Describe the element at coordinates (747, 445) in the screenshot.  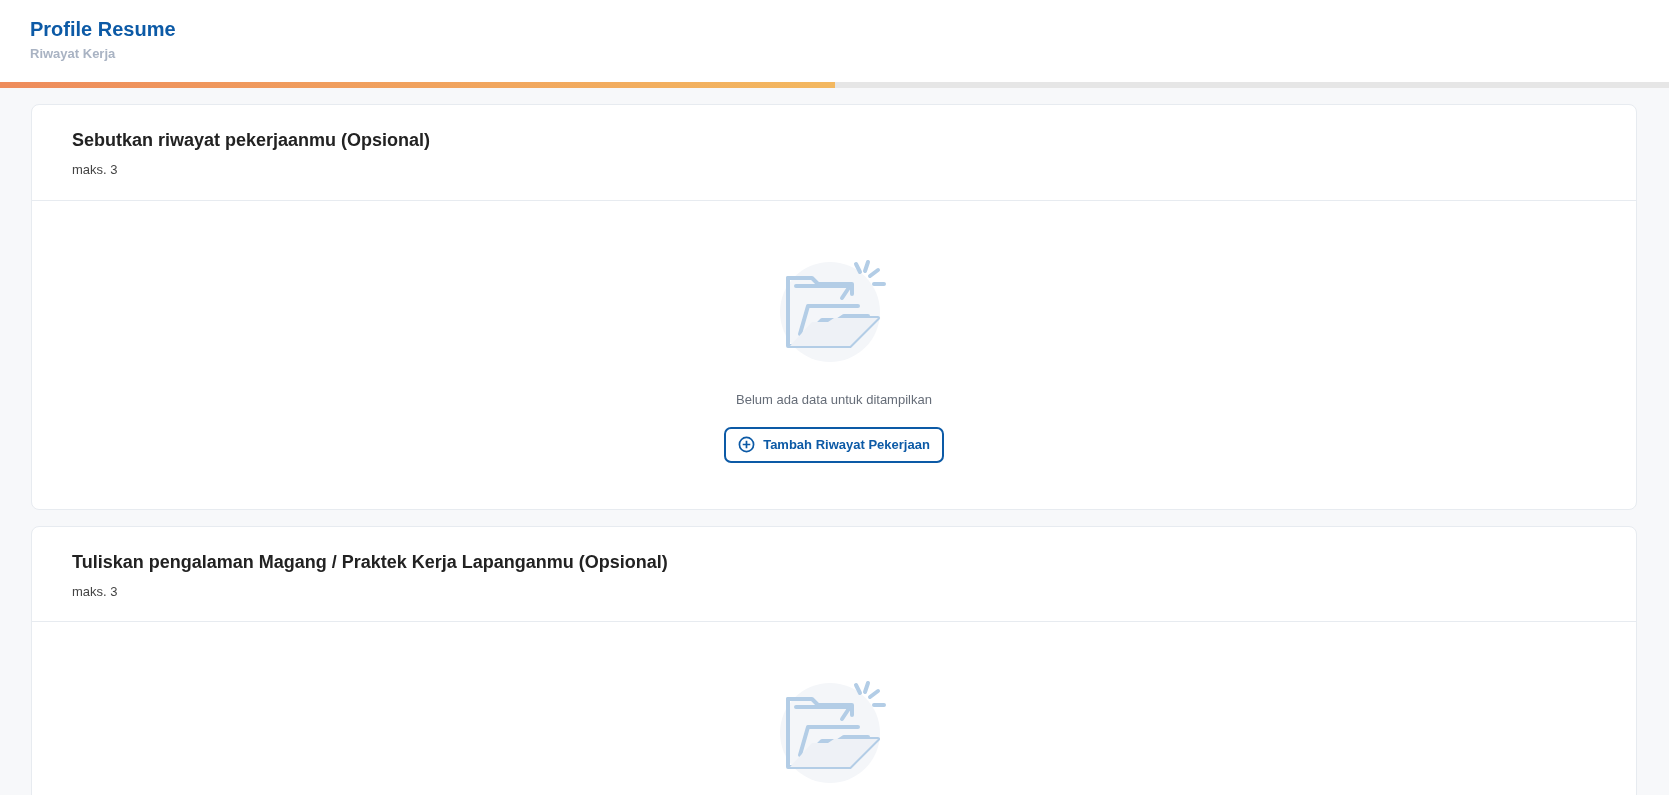
I see `plus-circle-icon` at that location.